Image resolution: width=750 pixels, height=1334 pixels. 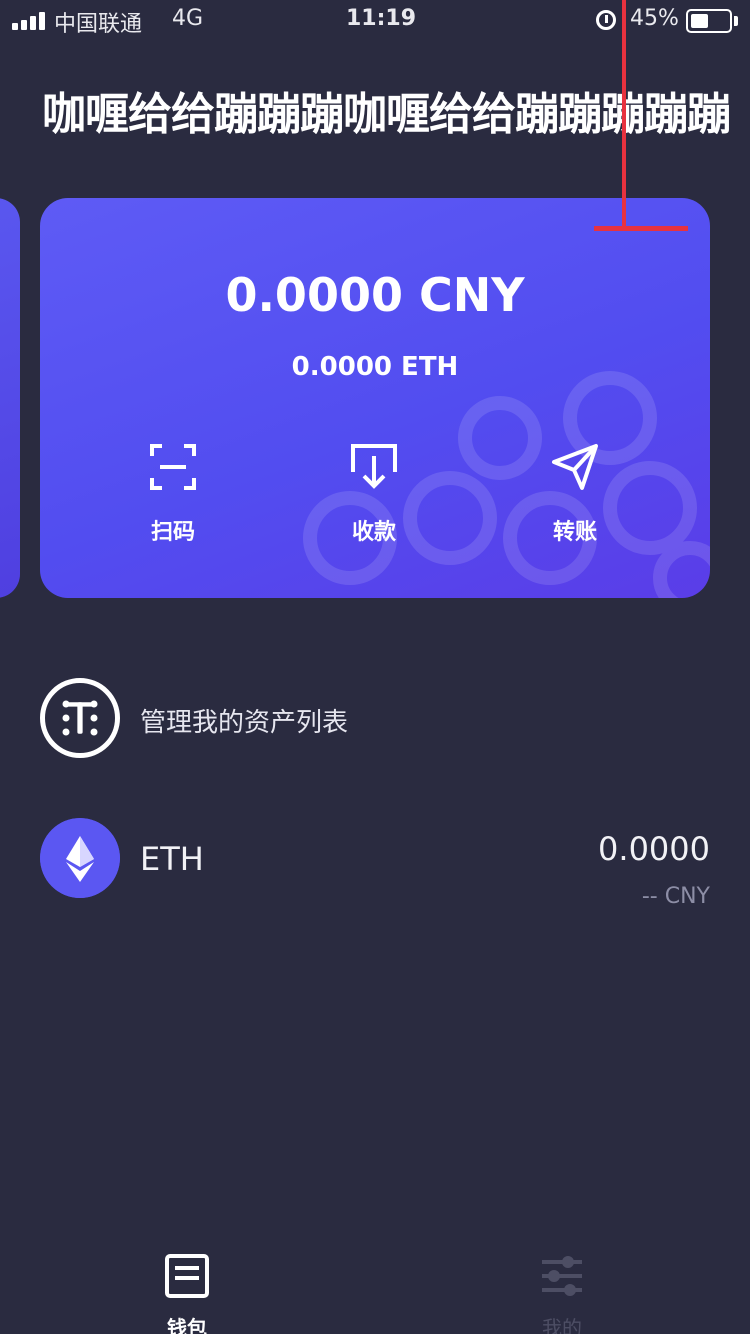 What do you see at coordinates (173, 467) in the screenshot?
I see `scan-icon` at bounding box center [173, 467].